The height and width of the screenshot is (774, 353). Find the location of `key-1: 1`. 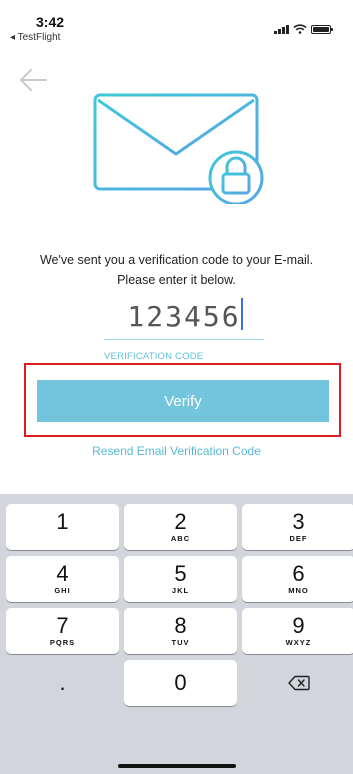

key-1: 1 is located at coordinates (62, 527).